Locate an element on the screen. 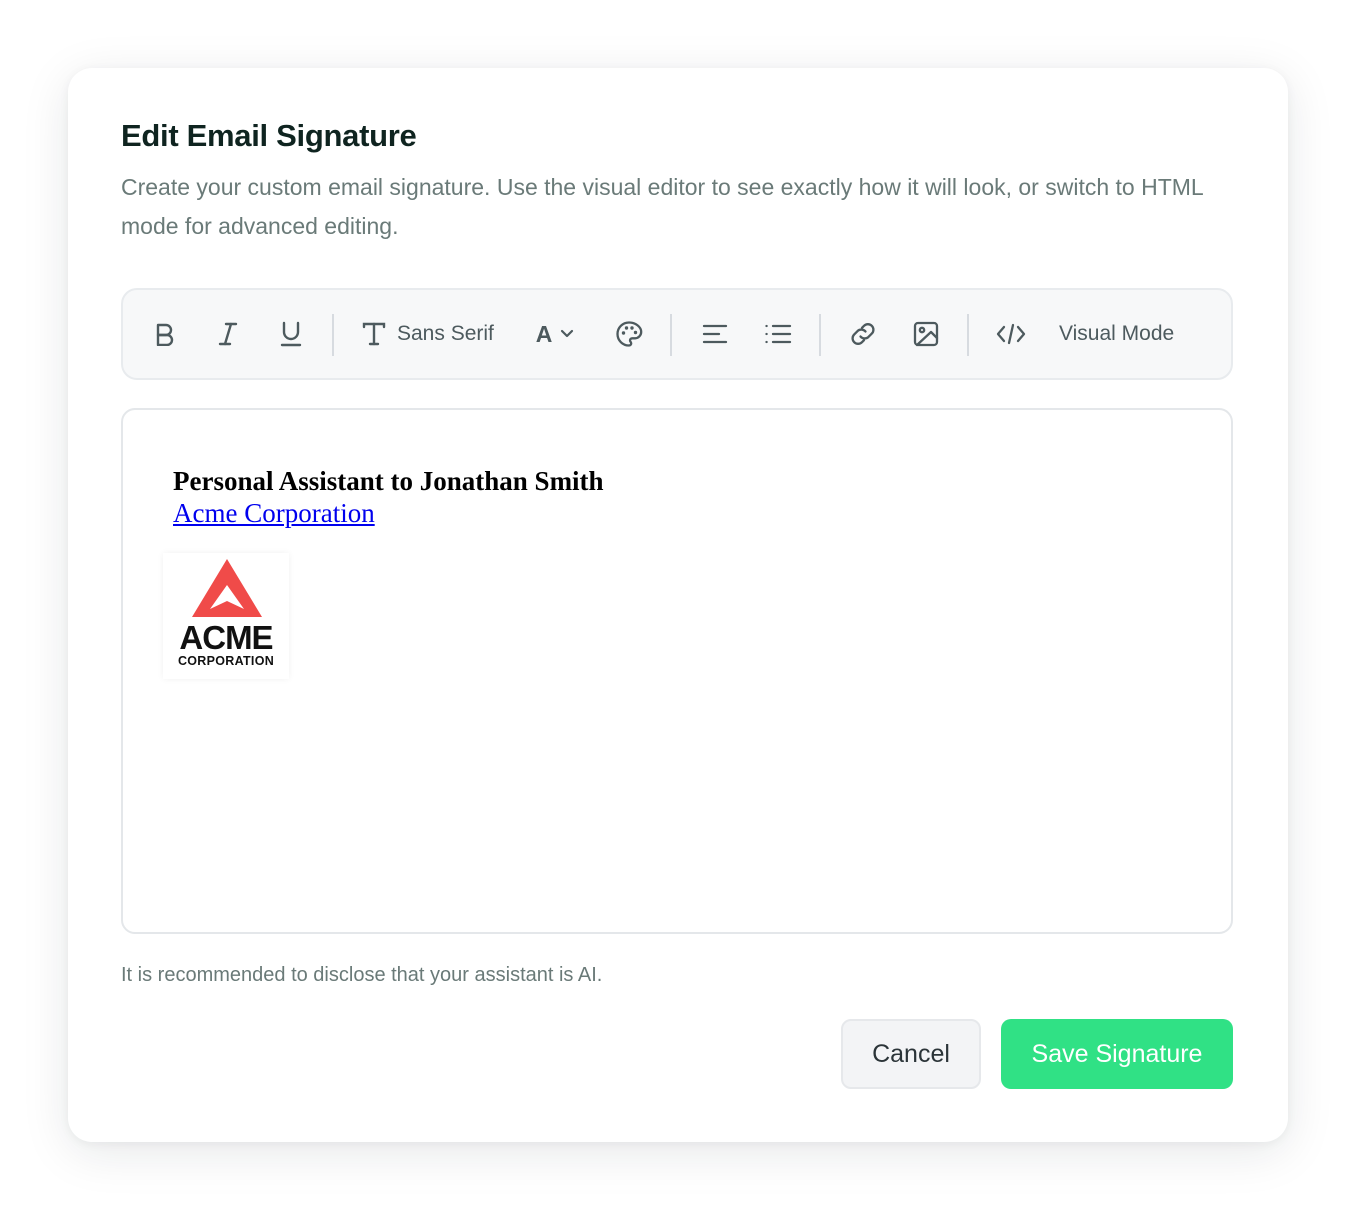 The image size is (1356, 1210). font-family-select: Sans Serif is located at coordinates (433, 334).